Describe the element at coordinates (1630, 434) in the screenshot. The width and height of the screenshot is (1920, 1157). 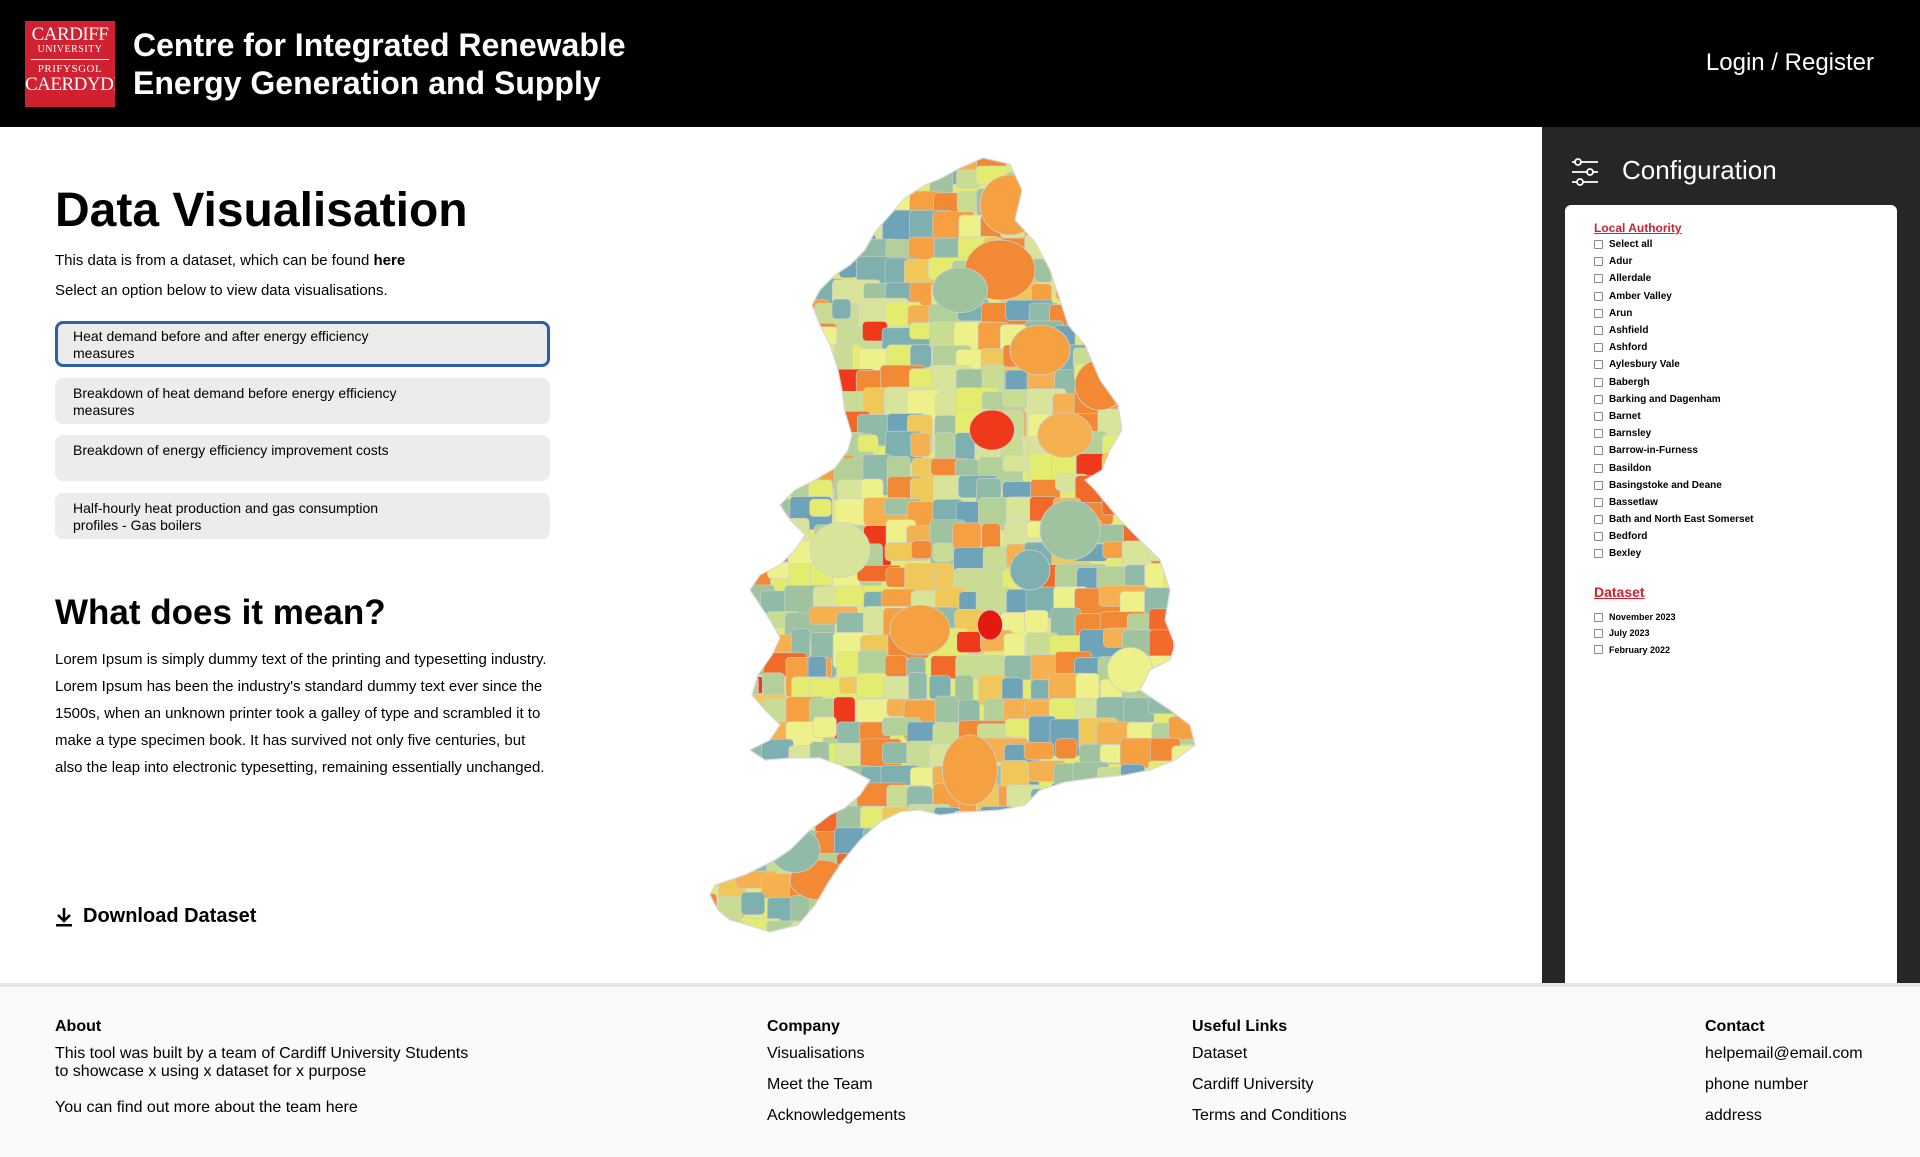
I see `local-authority-label: Barnsley` at that location.